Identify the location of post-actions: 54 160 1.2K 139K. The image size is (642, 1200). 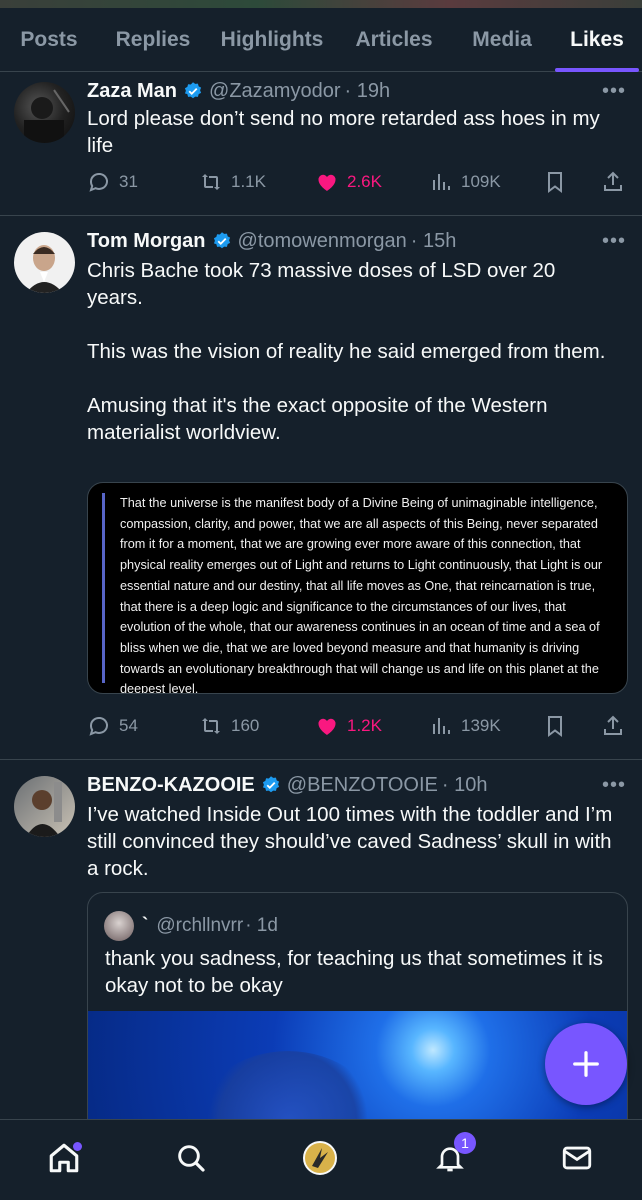
(357, 726).